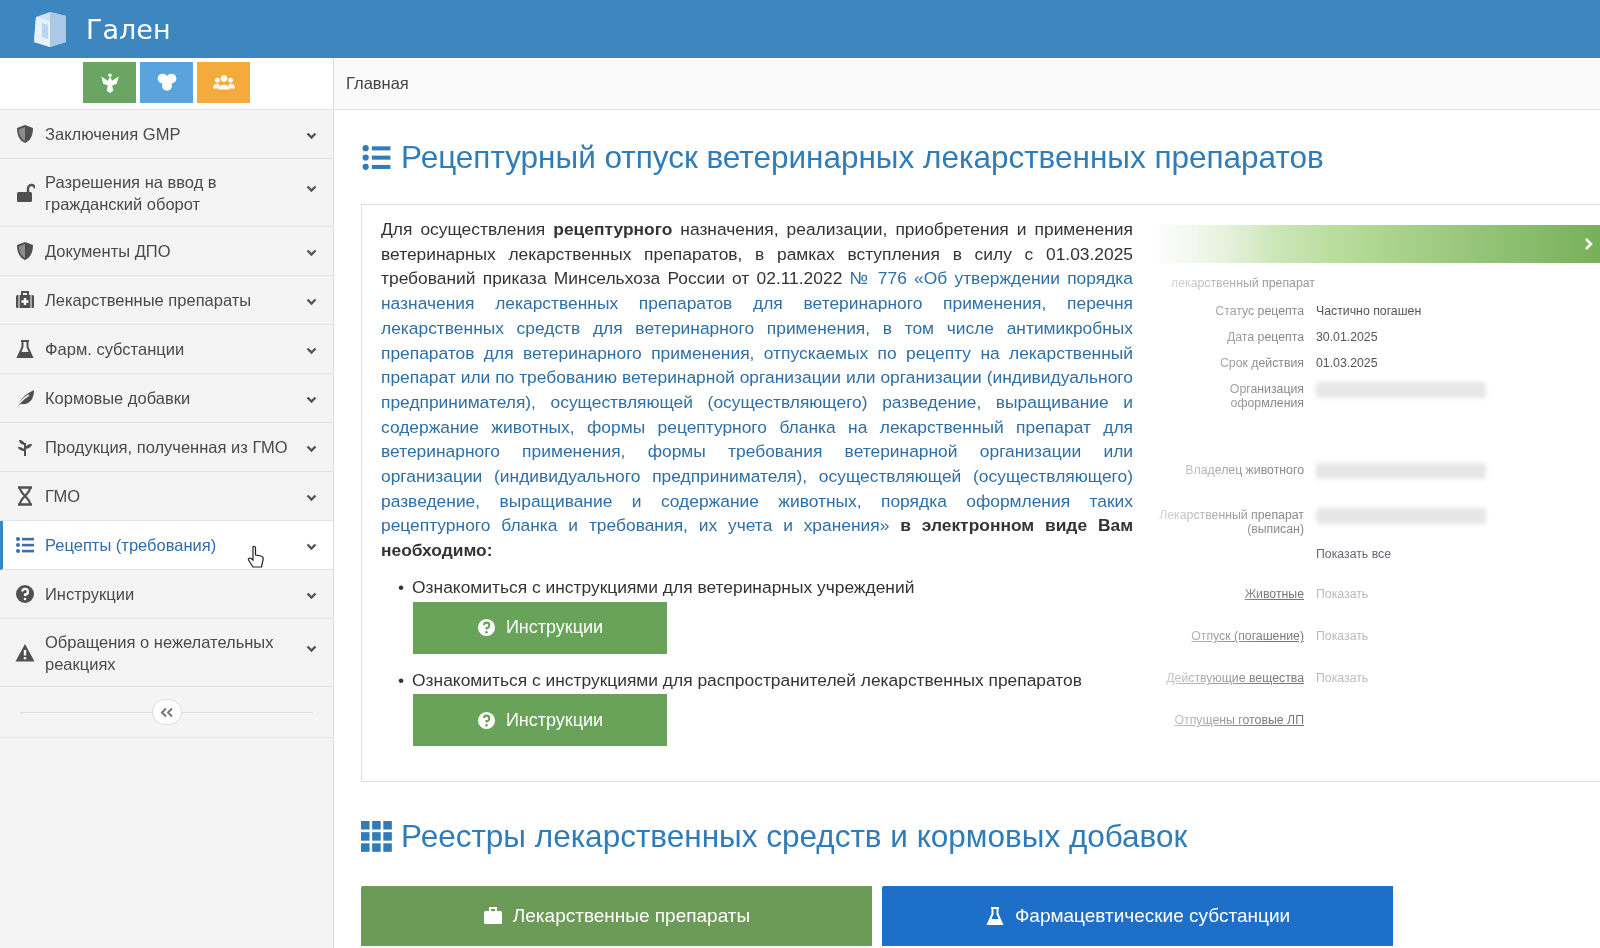 This screenshot has width=1600, height=948. I want to click on field-label: Дата рецепта, so click(1264, 337).